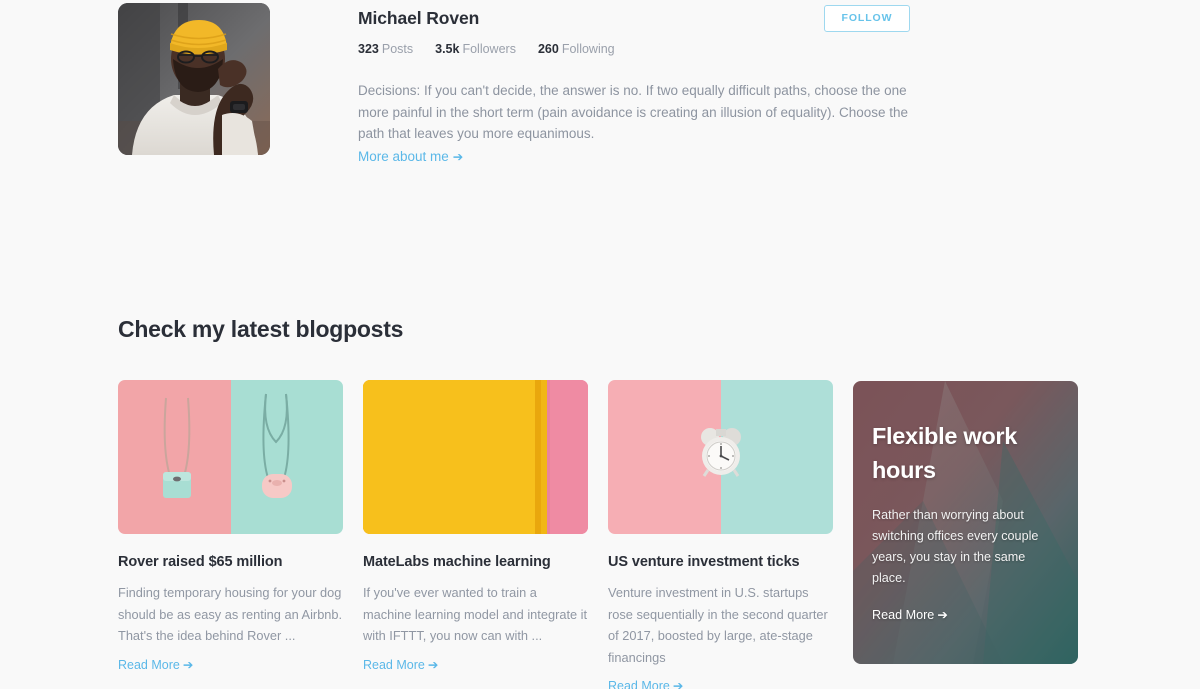 The width and height of the screenshot is (1200, 689). I want to click on section-title: Check my latest blogposts, so click(261, 329).